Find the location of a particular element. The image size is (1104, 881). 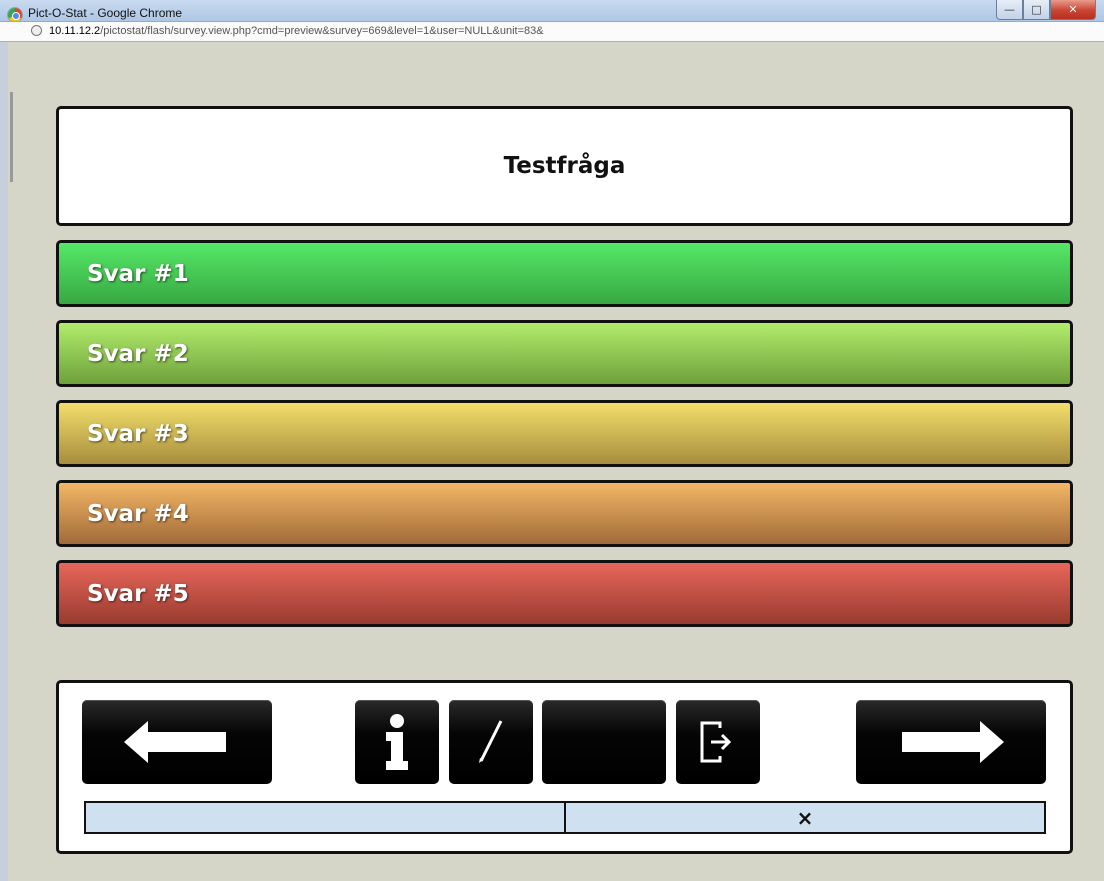

minimize-button: — is located at coordinates (1009, 10).